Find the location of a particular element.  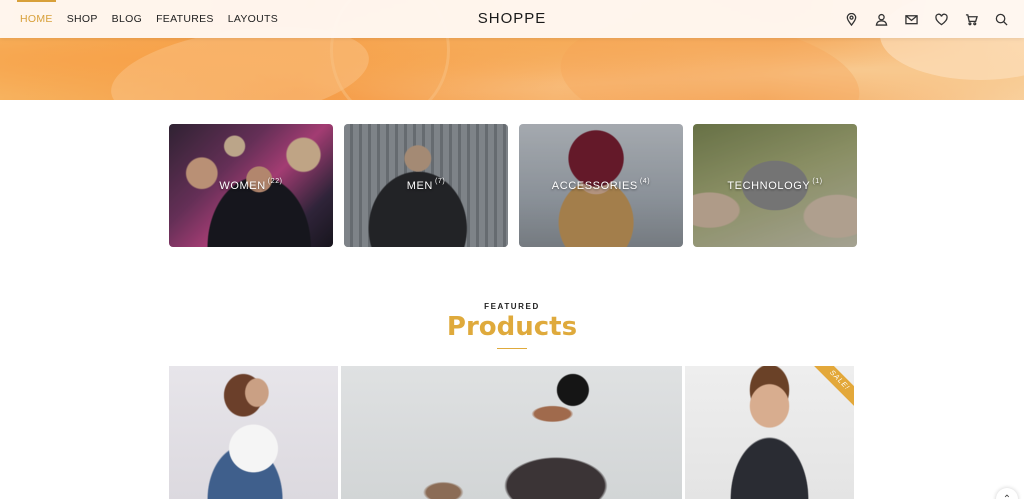

nav-link-blog: BLOG is located at coordinates (127, 19).